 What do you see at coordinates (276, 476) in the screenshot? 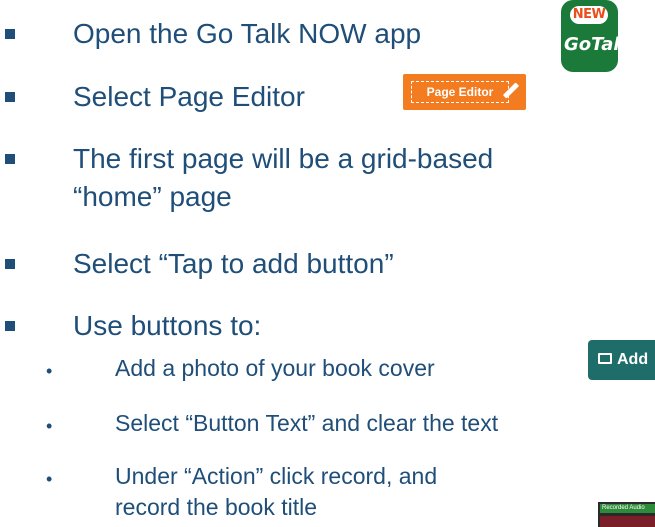
I see `sub-bullet-action-record-line1: Under “Action” click record, and` at bounding box center [276, 476].